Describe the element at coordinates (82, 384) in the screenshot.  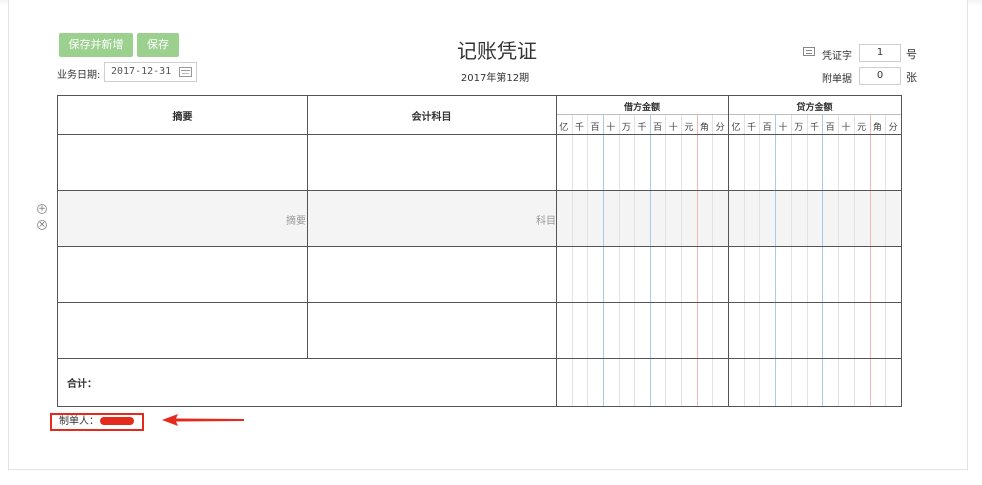
I see `total-label: 合计：` at that location.